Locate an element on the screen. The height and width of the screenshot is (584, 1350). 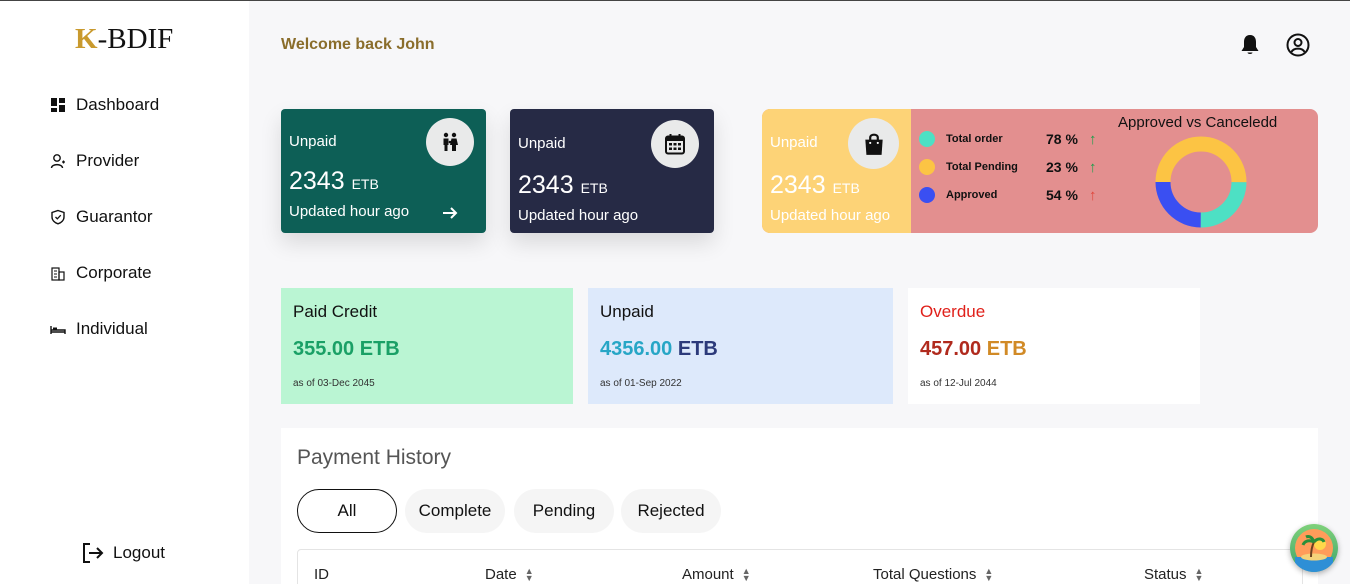
donut-chart is located at coordinates (1201, 182).